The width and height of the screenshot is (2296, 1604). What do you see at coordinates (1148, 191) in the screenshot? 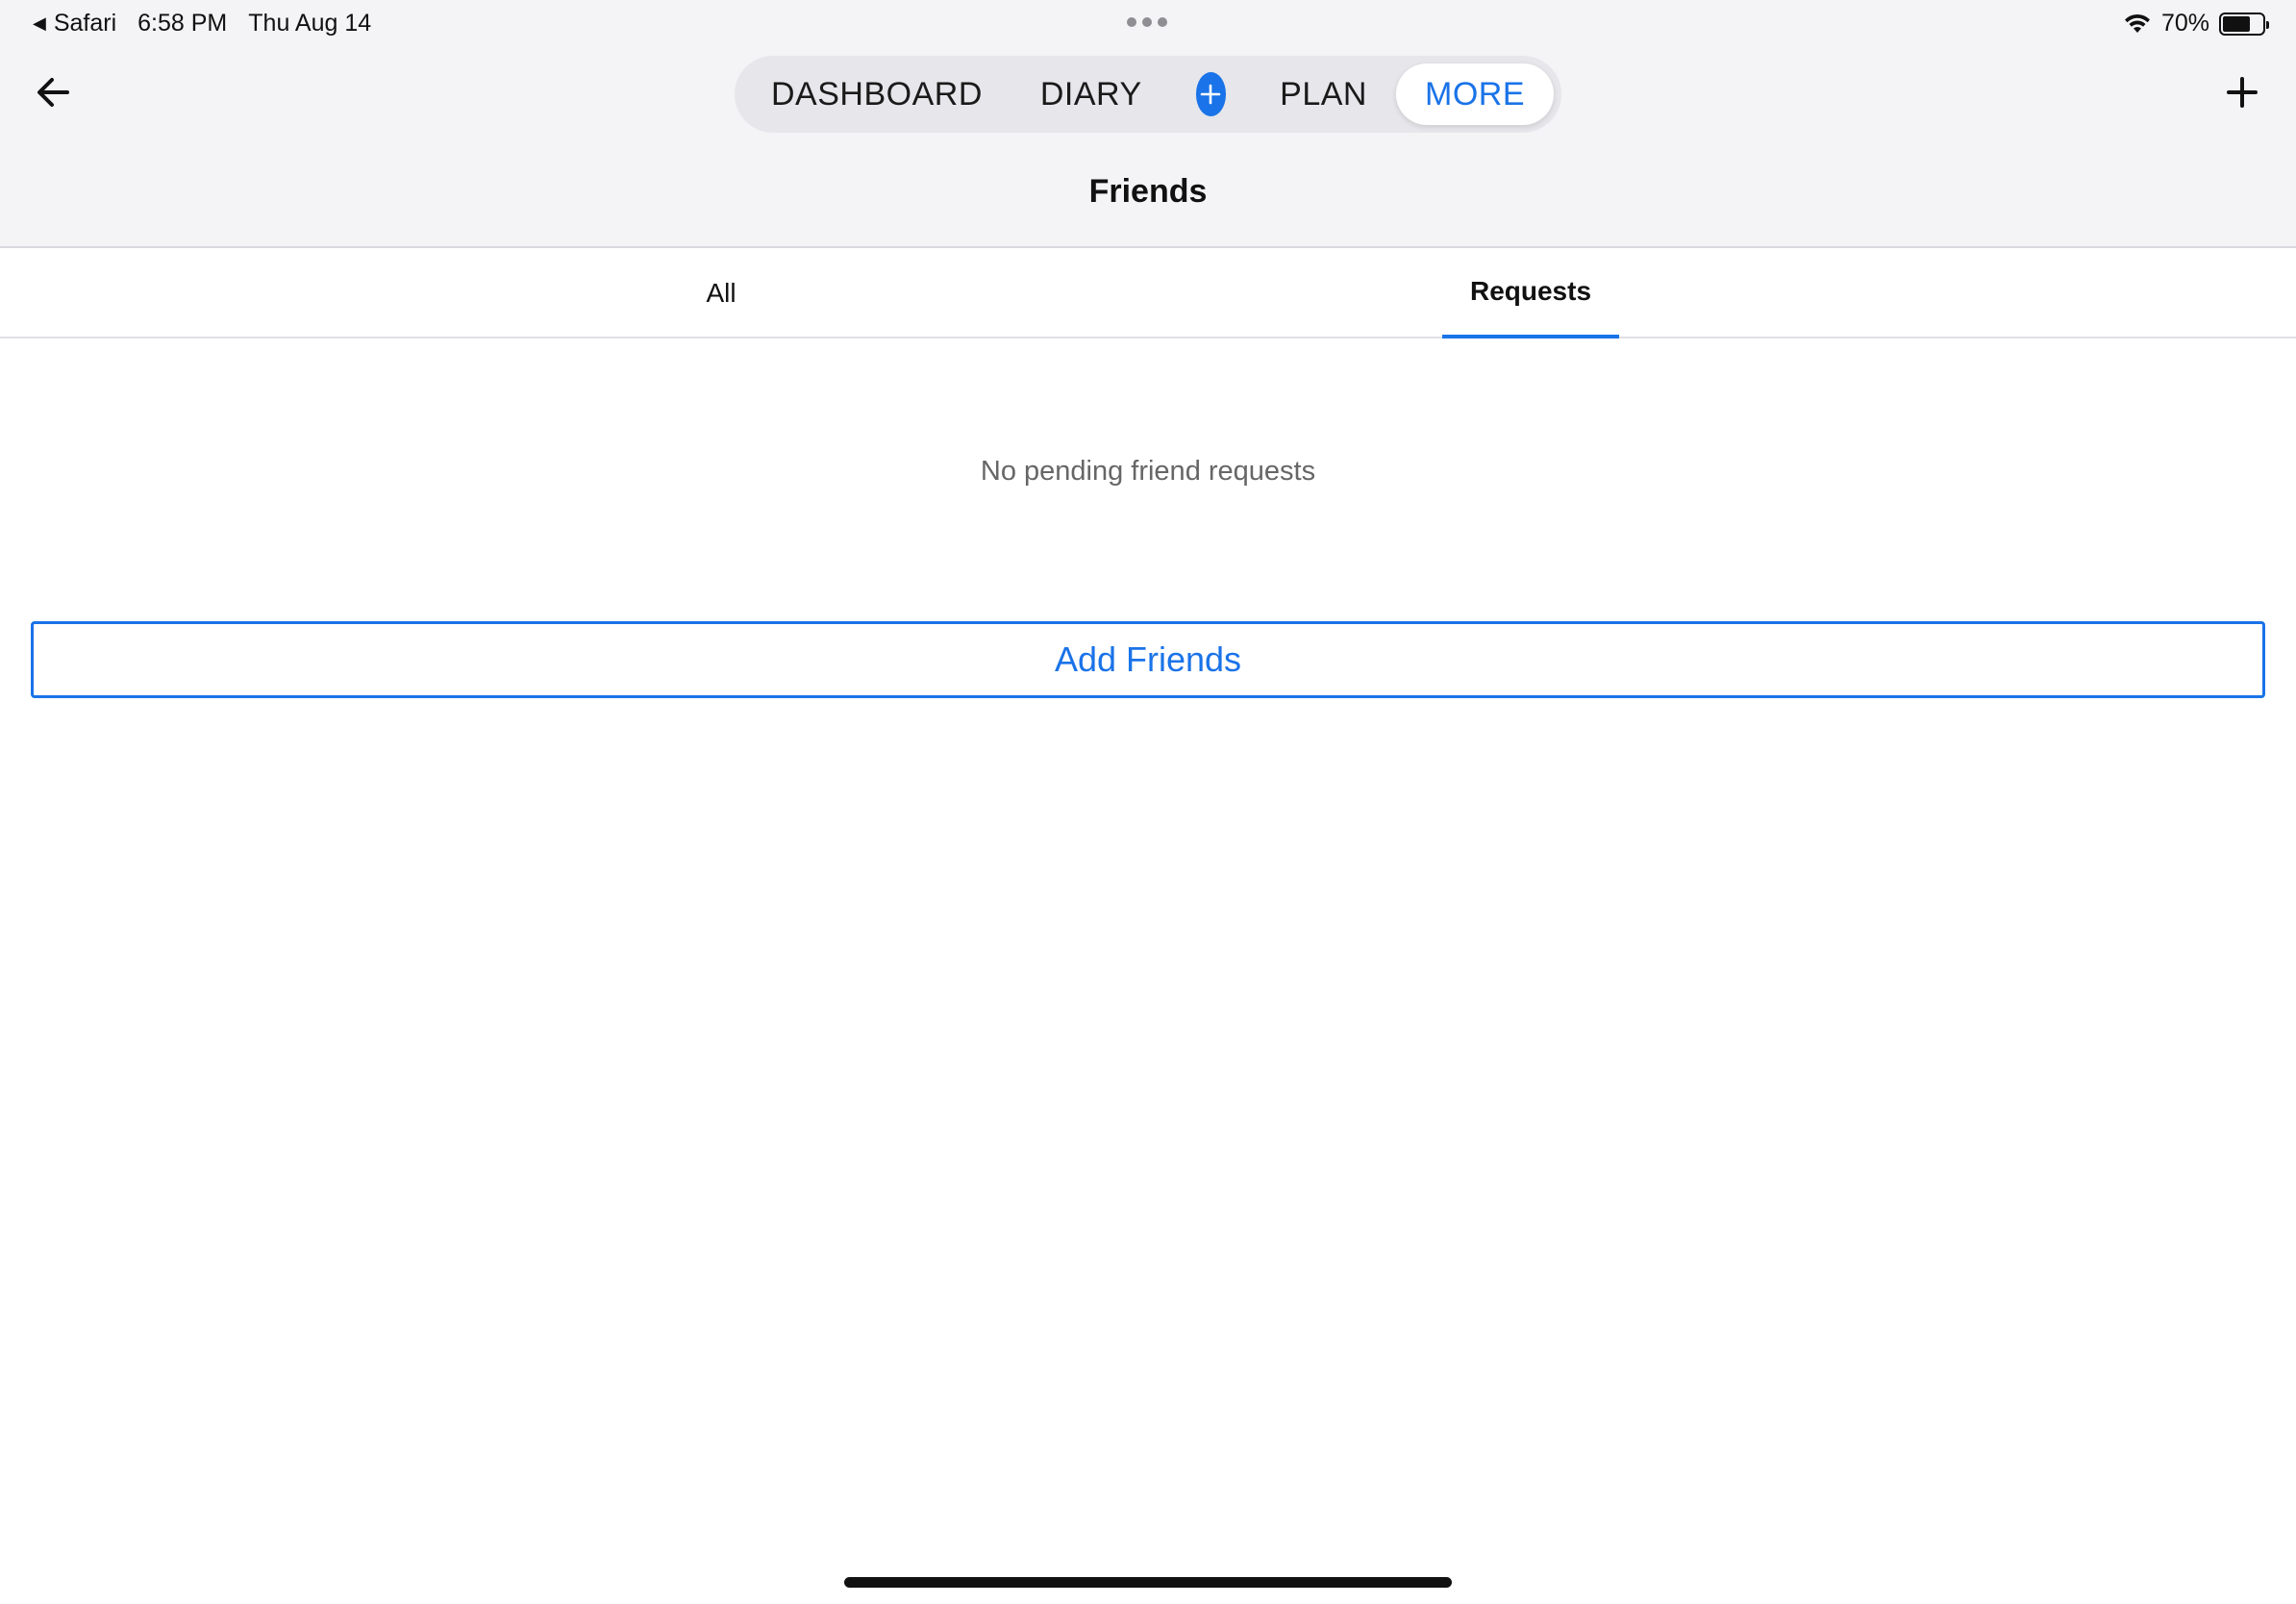
I see `page-title: Friends` at bounding box center [1148, 191].